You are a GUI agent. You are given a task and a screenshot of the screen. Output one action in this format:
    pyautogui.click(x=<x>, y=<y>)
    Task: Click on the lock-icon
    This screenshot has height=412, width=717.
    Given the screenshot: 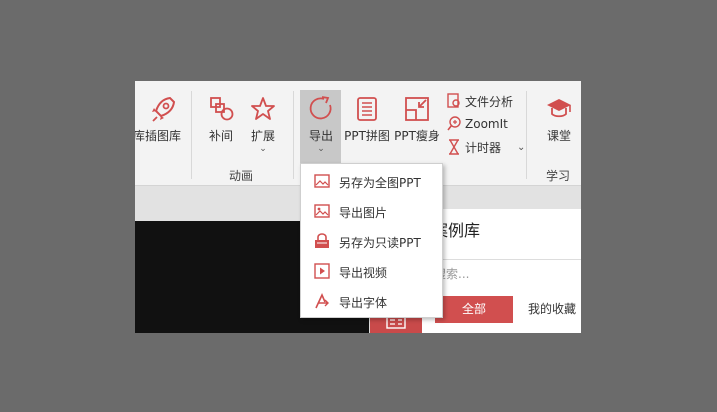 What is the action you would take?
    pyautogui.click(x=322, y=240)
    